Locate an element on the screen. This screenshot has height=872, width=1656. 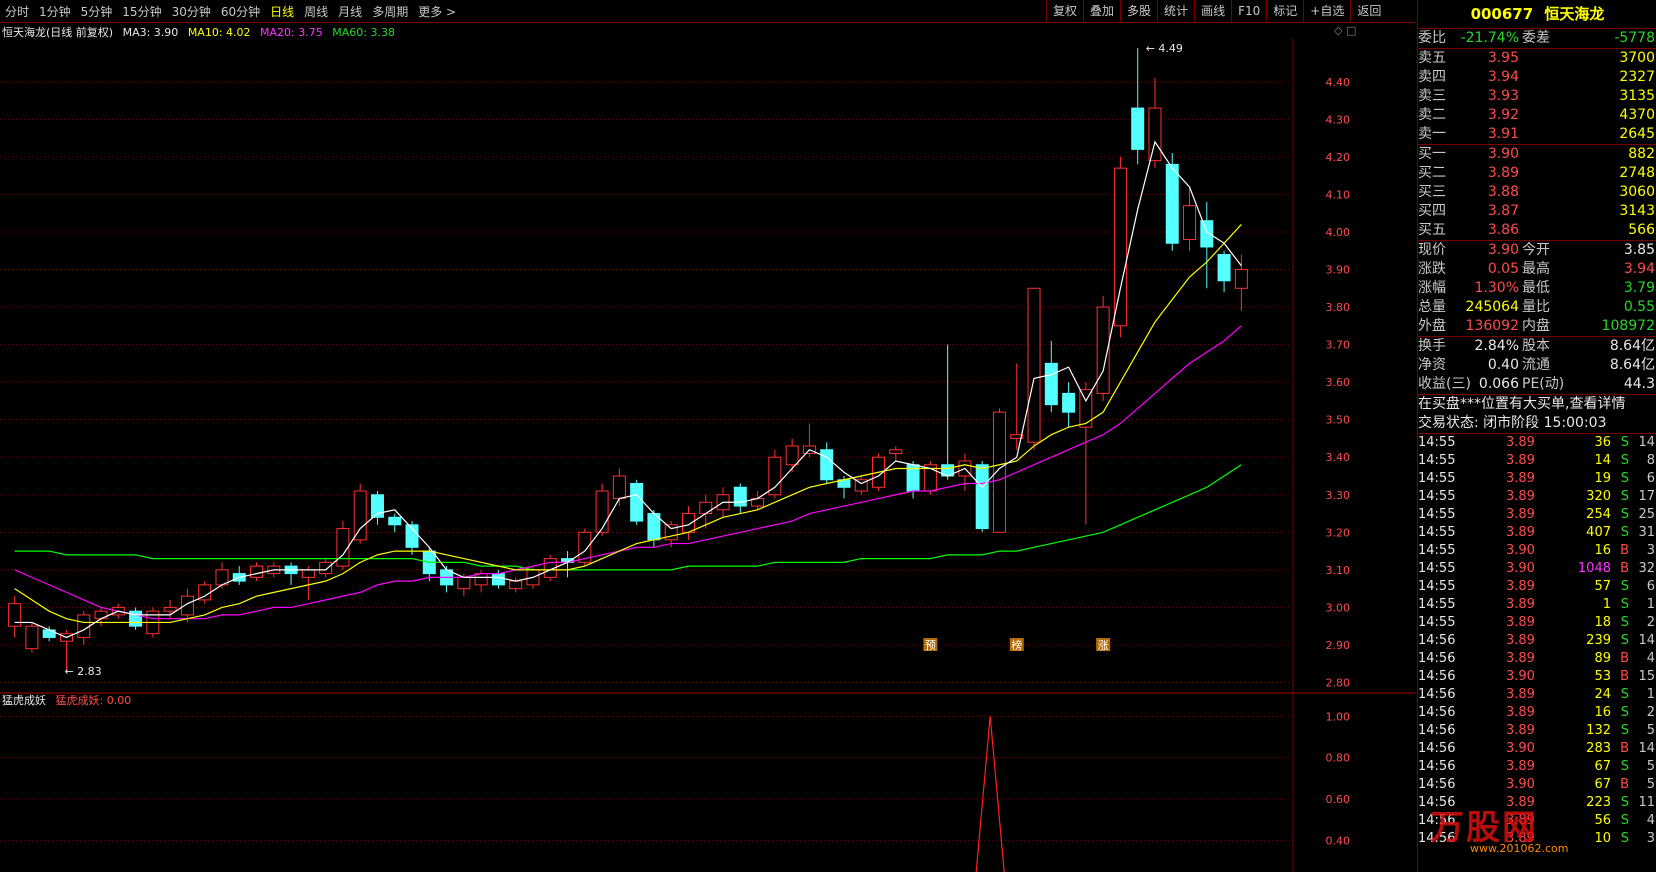
tick-row: 14:55 3.89 407 S 31 is located at coordinates (1537, 533).